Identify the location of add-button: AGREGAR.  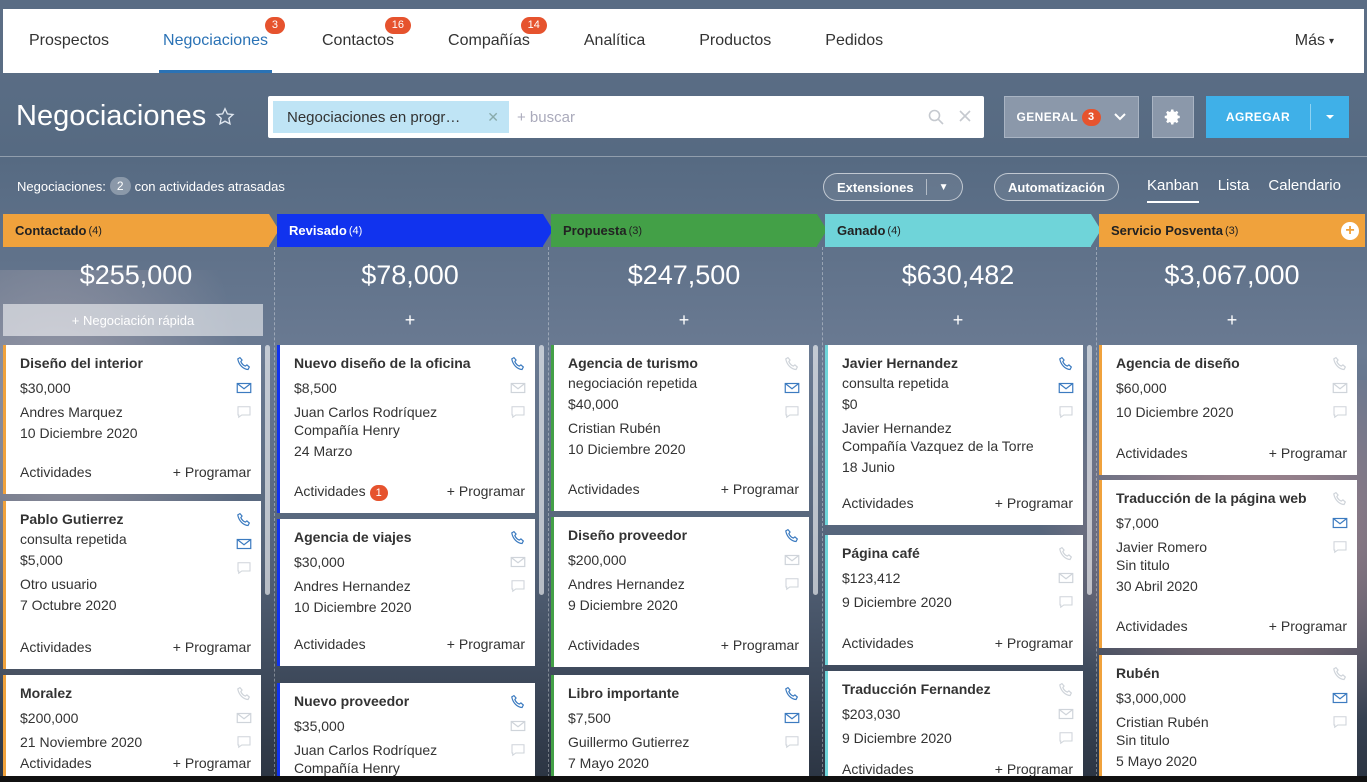
(1277, 117).